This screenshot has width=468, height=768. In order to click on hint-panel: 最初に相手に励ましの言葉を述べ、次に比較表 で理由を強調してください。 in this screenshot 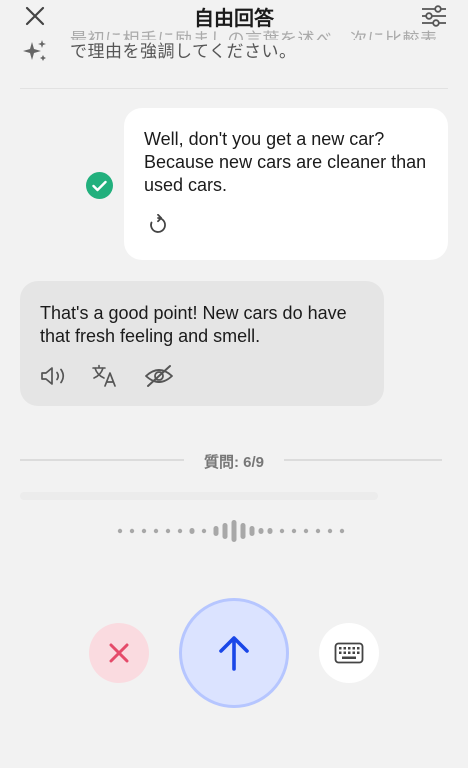, I will do `click(235, 53)`.